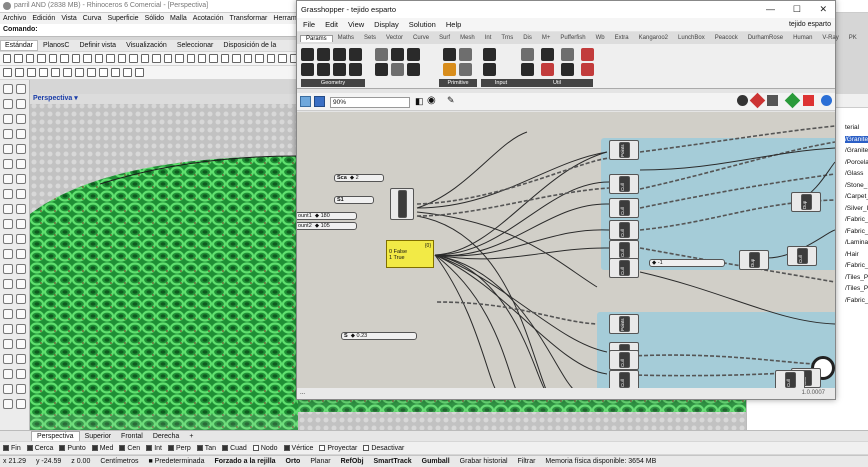  I want to click on boolean-panel: {0} 0 False 1 True, so click(410, 254).